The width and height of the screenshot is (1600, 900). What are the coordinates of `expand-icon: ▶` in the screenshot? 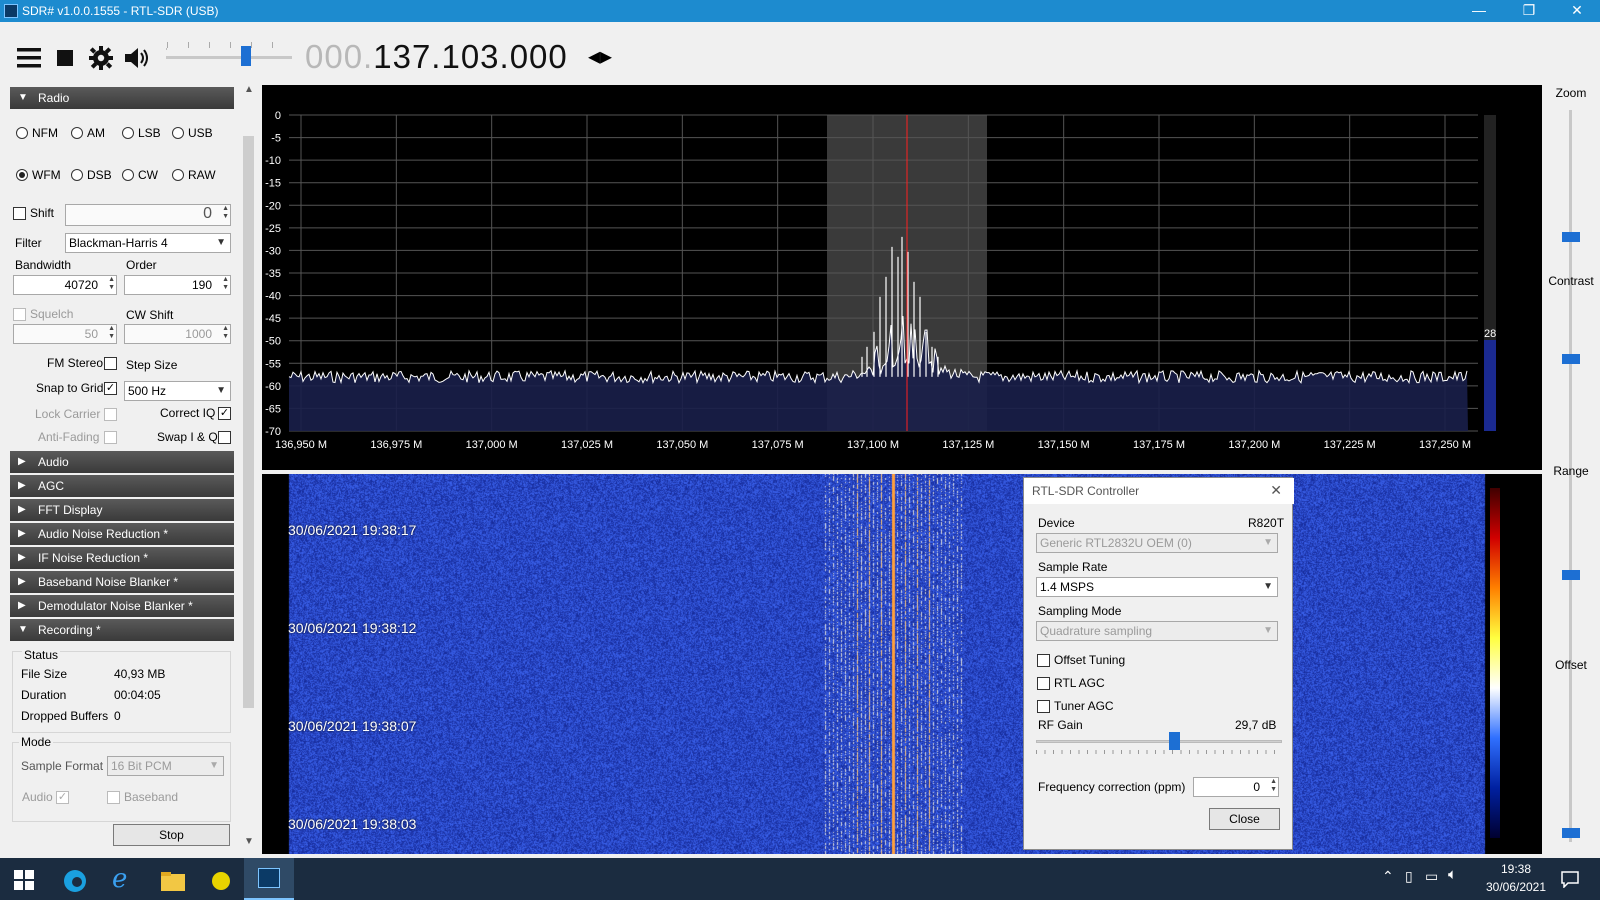 It's located at (22, 461).